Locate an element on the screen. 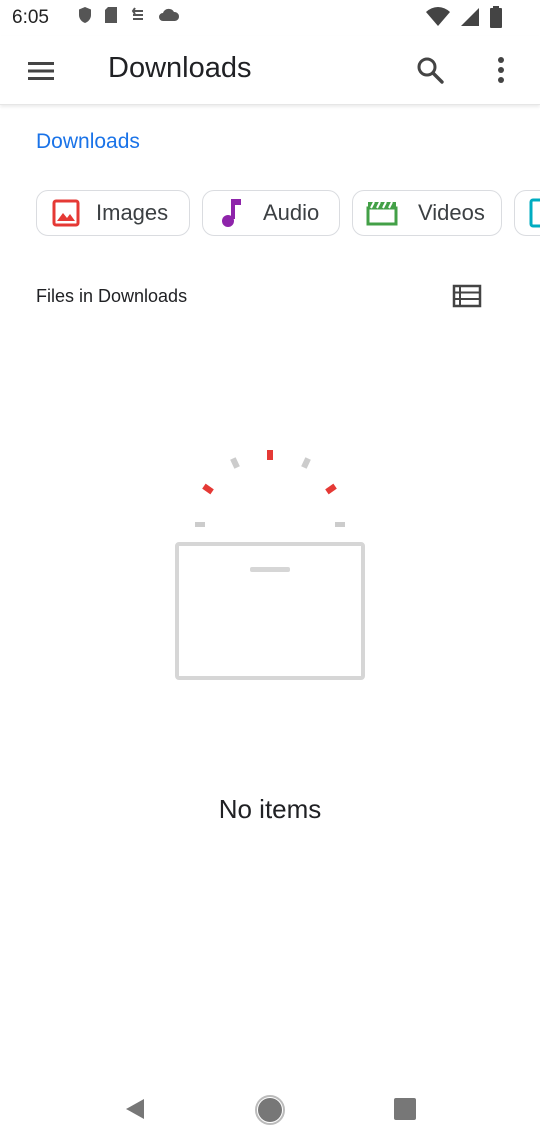 The image size is (540, 1140). box-outline is located at coordinates (270, 611).